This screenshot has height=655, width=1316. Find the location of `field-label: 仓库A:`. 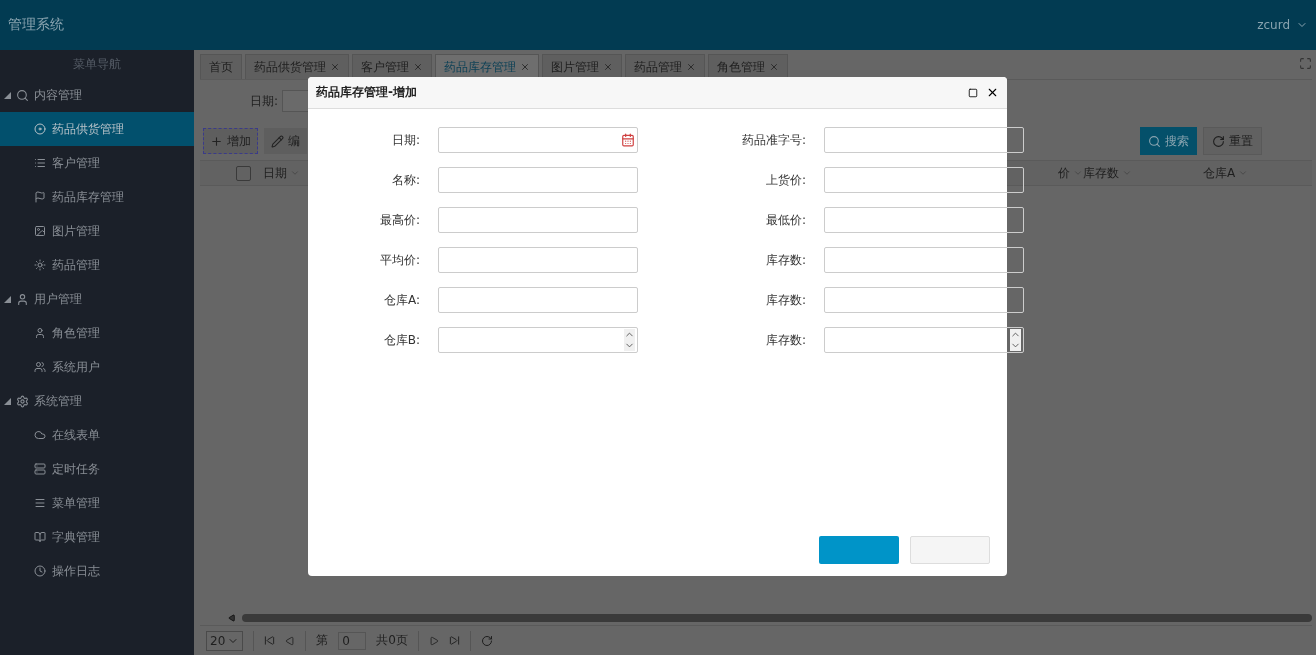

field-label: 仓库A: is located at coordinates (401, 300).